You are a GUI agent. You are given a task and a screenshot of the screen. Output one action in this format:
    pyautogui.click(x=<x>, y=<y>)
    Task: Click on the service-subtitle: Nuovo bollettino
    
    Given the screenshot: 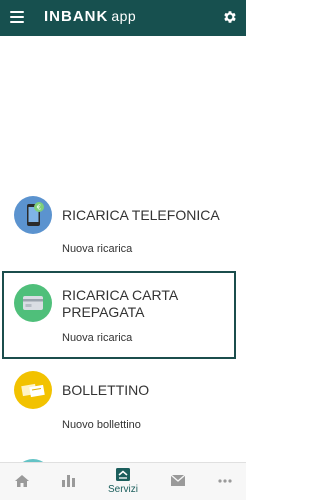 What is the action you would take?
    pyautogui.click(x=101, y=425)
    